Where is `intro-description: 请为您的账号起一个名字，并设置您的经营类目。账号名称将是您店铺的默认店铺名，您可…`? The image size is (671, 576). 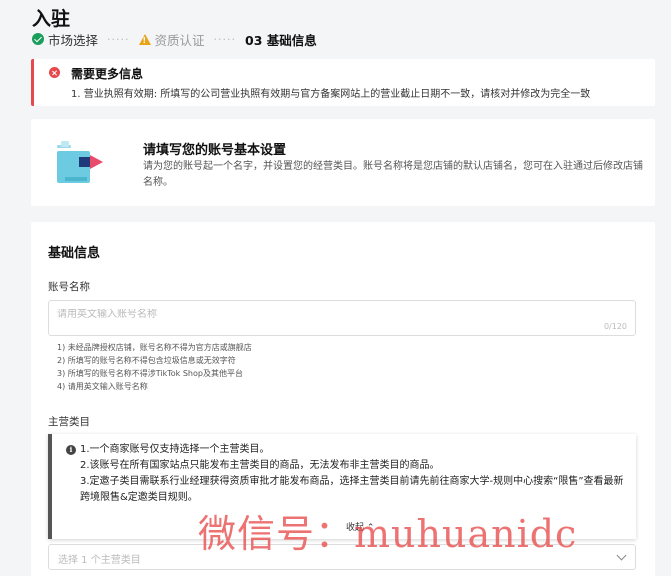
intro-description: 请为您的账号起一个名字，并设置您的经营类目。账号名称将是您店铺的默认店铺名，您可… is located at coordinates (393, 174).